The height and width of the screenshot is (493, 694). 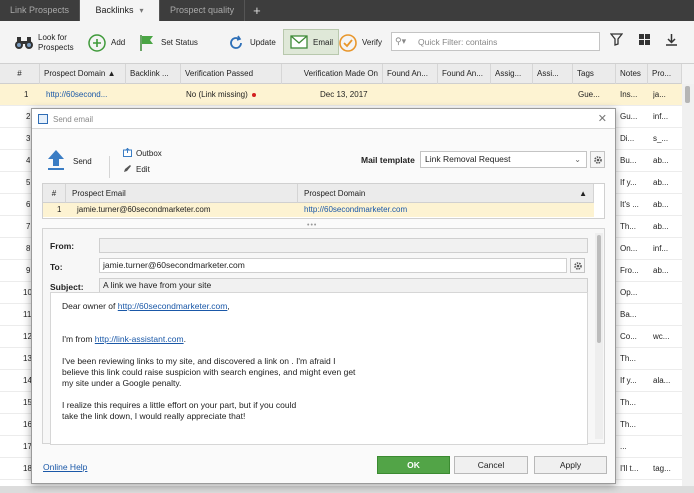 What do you see at coordinates (343, 285) in the screenshot?
I see `subject-field: A link we have from your site` at bounding box center [343, 285].